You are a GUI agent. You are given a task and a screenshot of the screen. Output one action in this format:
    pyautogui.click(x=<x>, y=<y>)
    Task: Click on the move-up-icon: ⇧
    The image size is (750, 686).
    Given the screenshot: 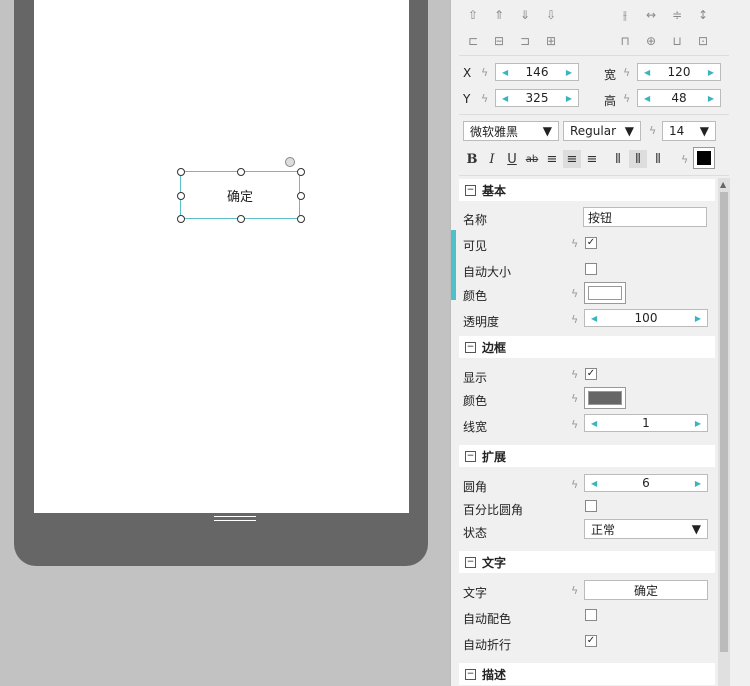 What is the action you would take?
    pyautogui.click(x=473, y=15)
    